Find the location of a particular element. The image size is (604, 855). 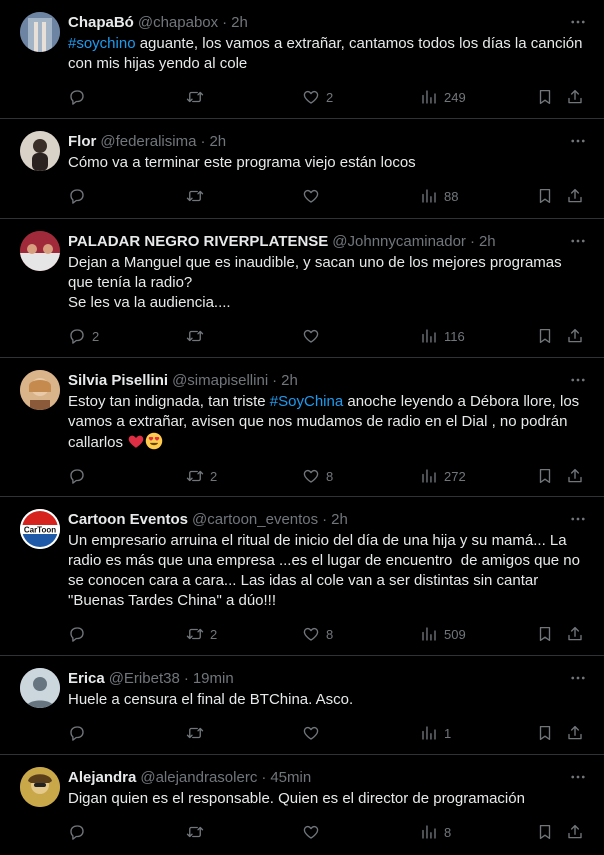

views-button: 272 is located at coordinates (443, 476).